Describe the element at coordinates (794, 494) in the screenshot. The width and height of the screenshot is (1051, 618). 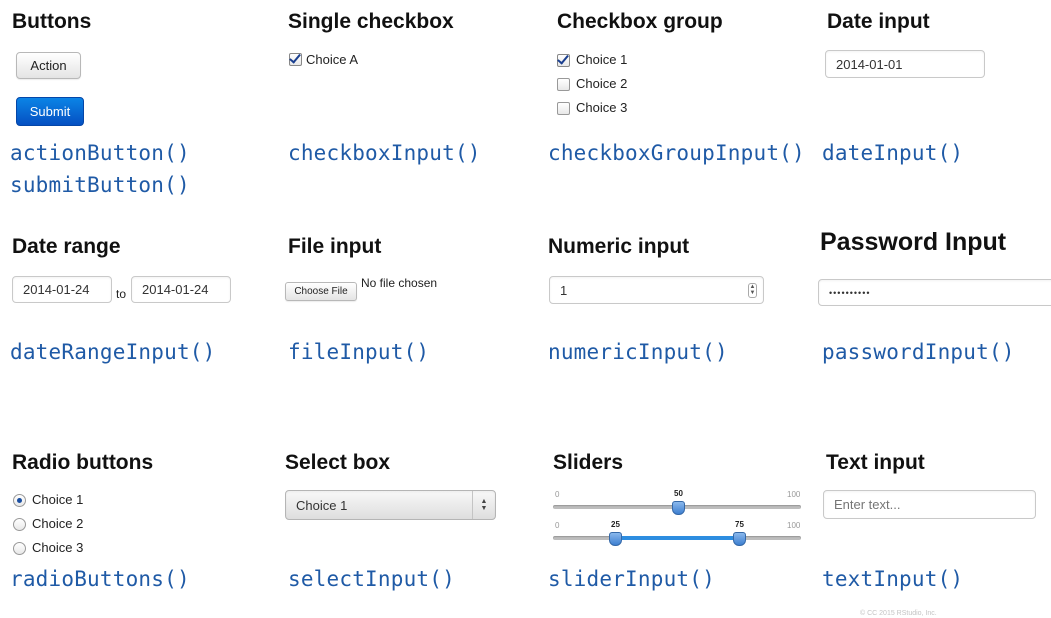
I see `slider1-max-label: 100` at that location.